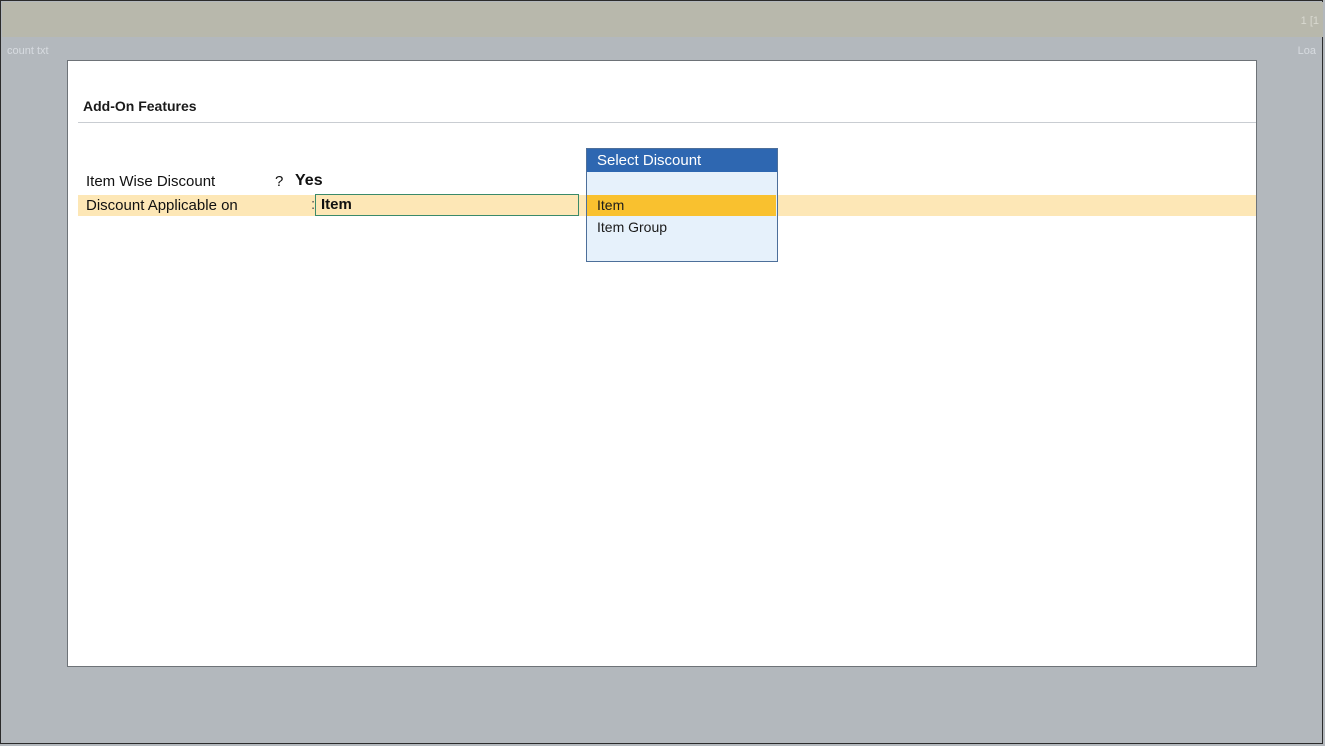 This screenshot has width=1325, height=746. I want to click on popup-title: Select Discount, so click(682, 160).